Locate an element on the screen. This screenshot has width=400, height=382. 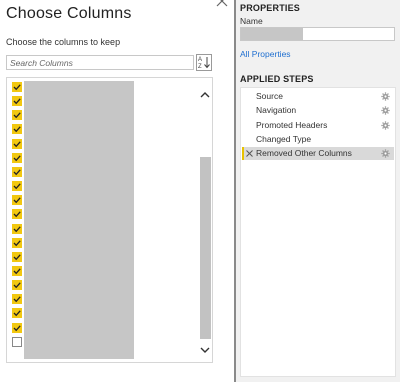
applied-step: Navigation is located at coordinates (318, 110).